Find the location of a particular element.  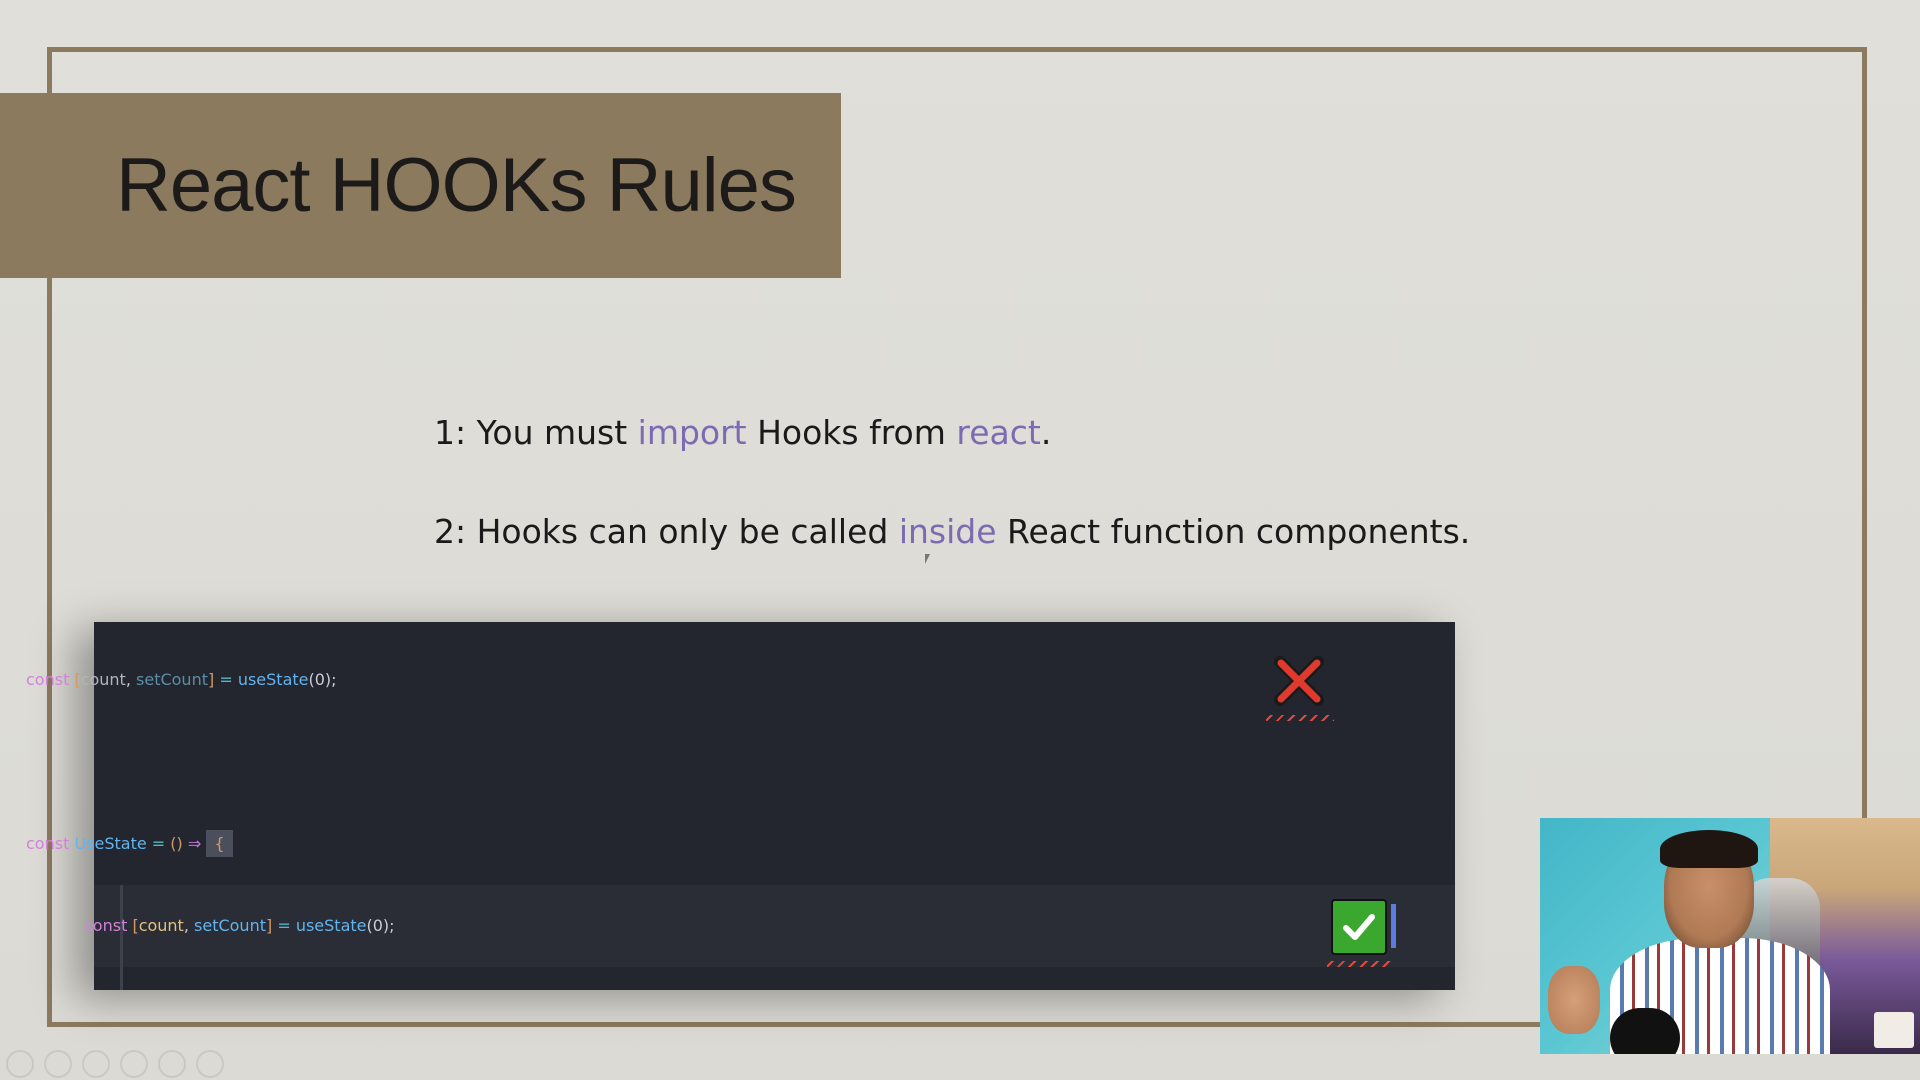

title-band: React HOOKs Rules is located at coordinates (420, 185).